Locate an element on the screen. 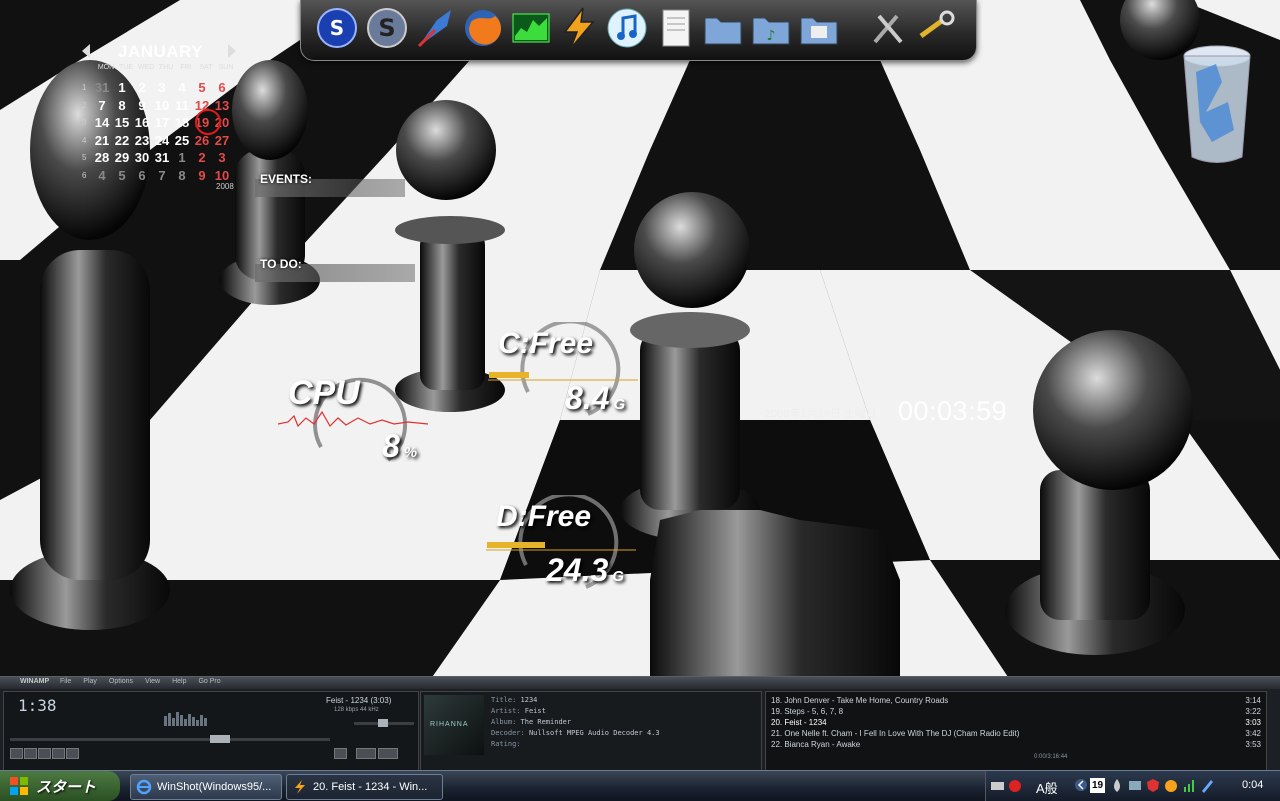 The height and width of the screenshot is (801, 1280). repeat-button is located at coordinates (388, 753).